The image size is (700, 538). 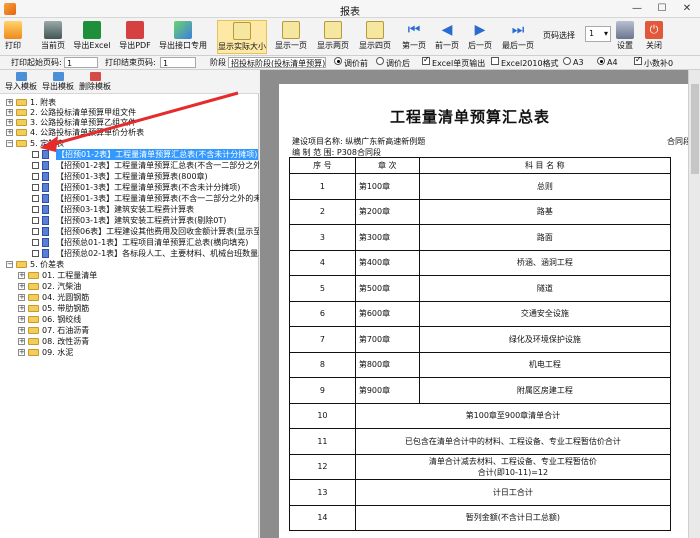 I want to click on page-print-icon, so click(x=53, y=30).